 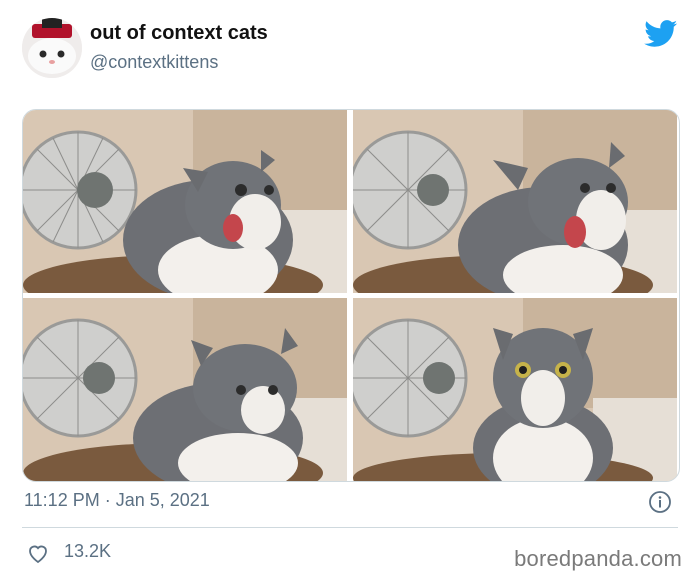 What do you see at coordinates (87, 551) in the screenshot?
I see `like-count: 13.2K` at bounding box center [87, 551].